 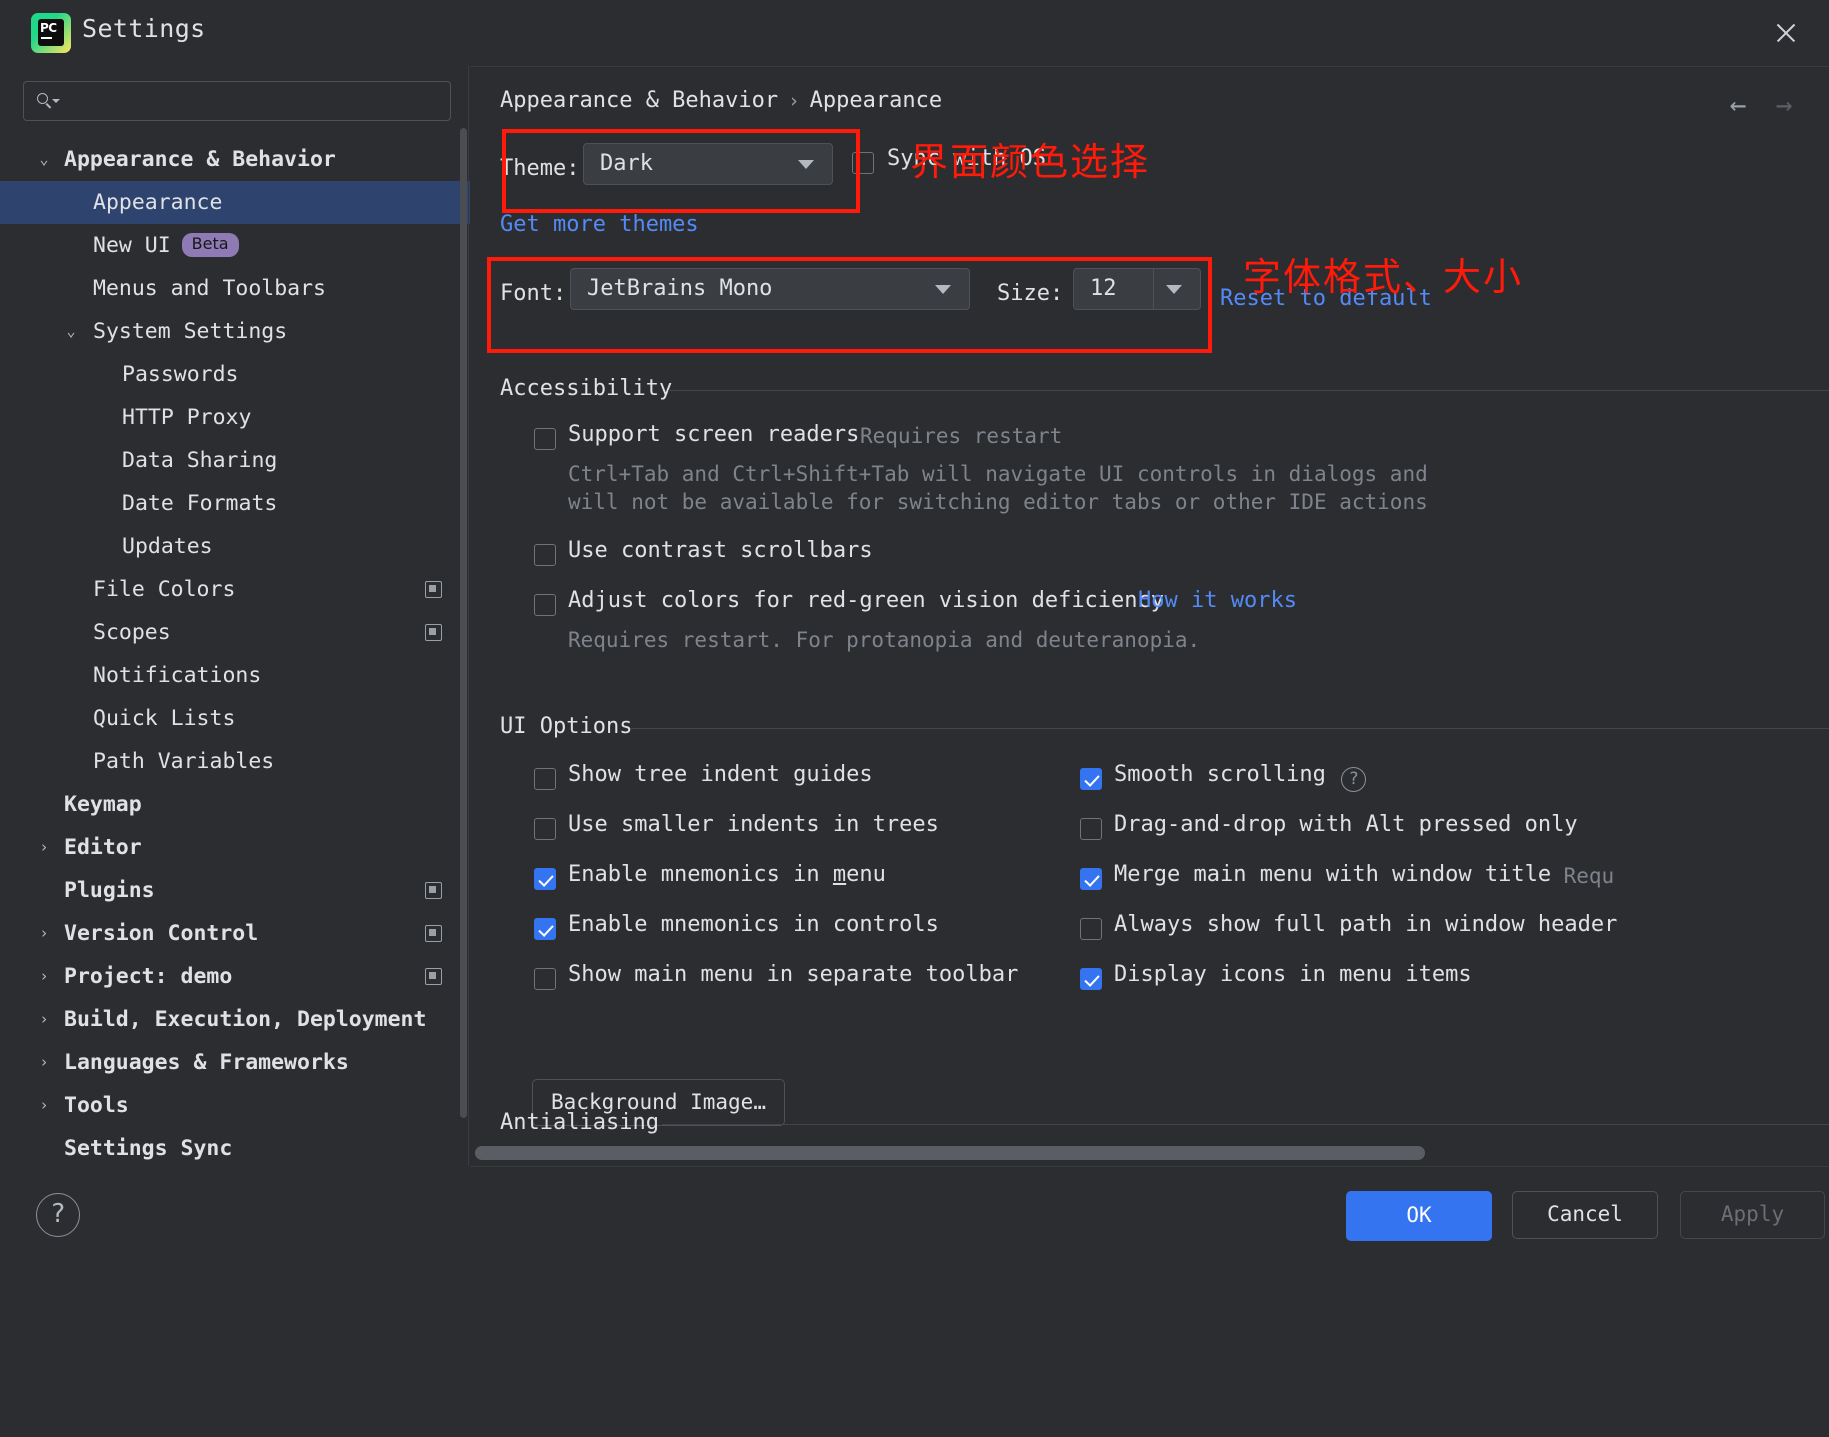 I want to click on help-button: ?, so click(x=58, y=1215).